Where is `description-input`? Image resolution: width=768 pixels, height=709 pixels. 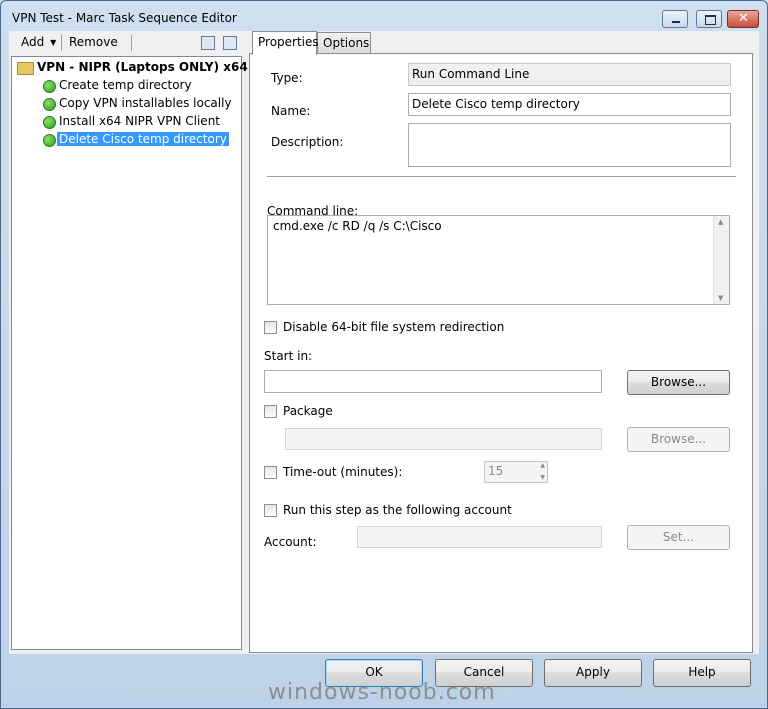
description-input is located at coordinates (569, 145).